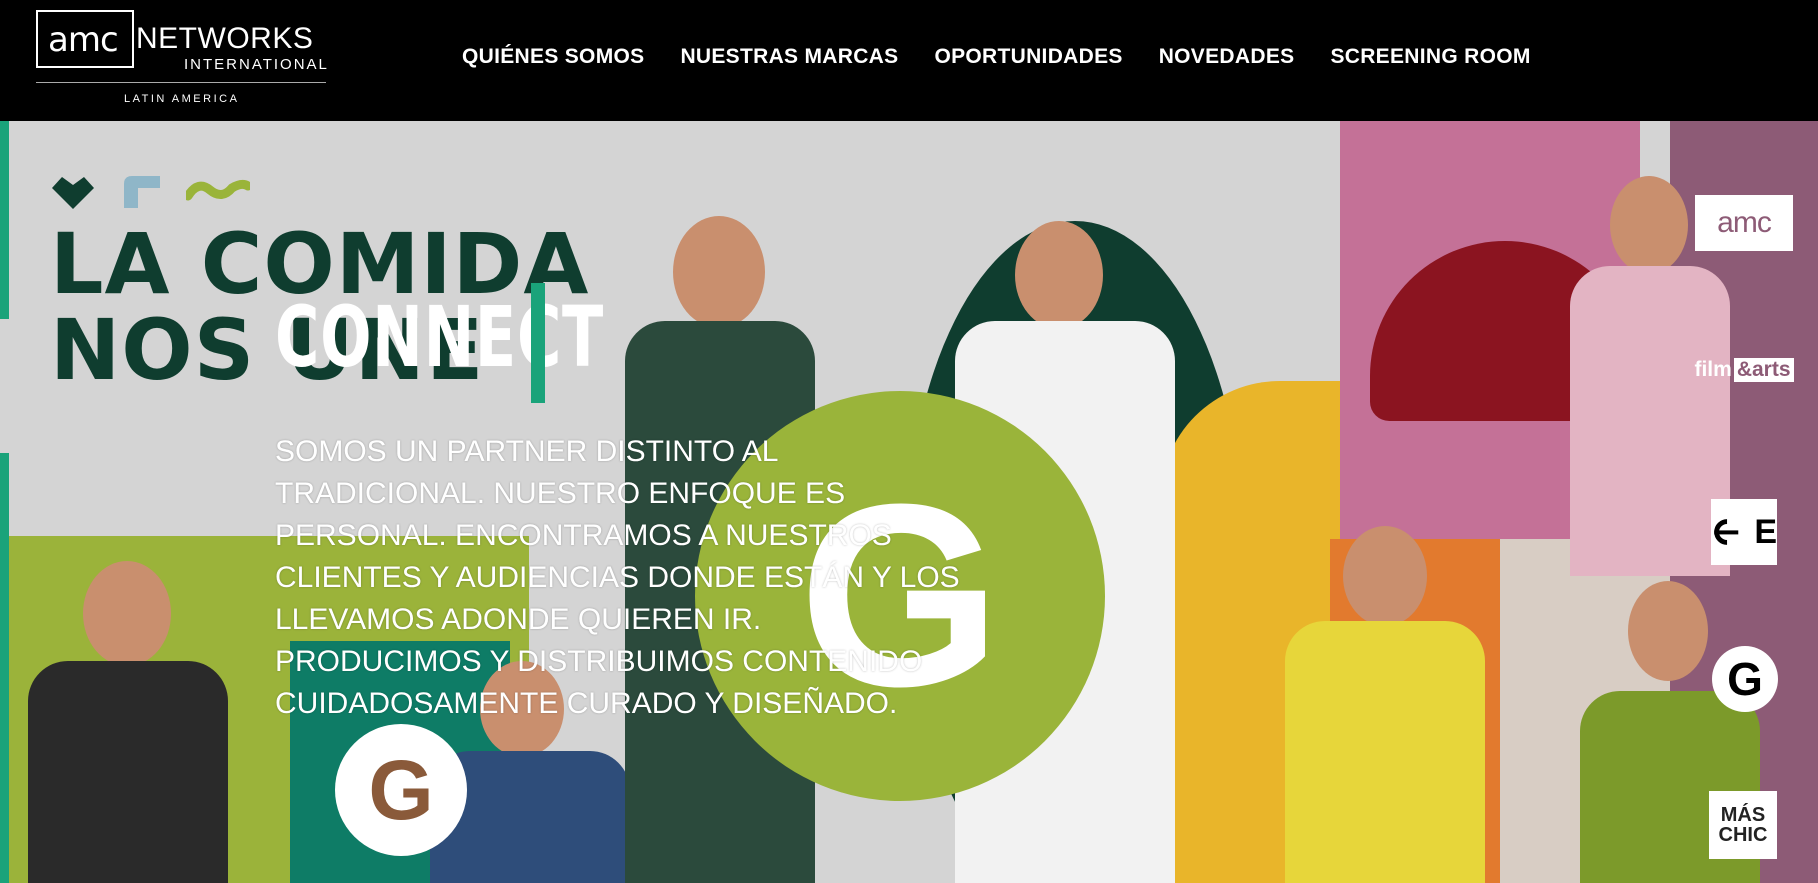 This screenshot has height=883, width=1818. Describe the element at coordinates (599, 661) in the screenshot. I see `intro-line: PRODUCIMOS Y DISTRIBUIMOS CONTENIDO` at that location.